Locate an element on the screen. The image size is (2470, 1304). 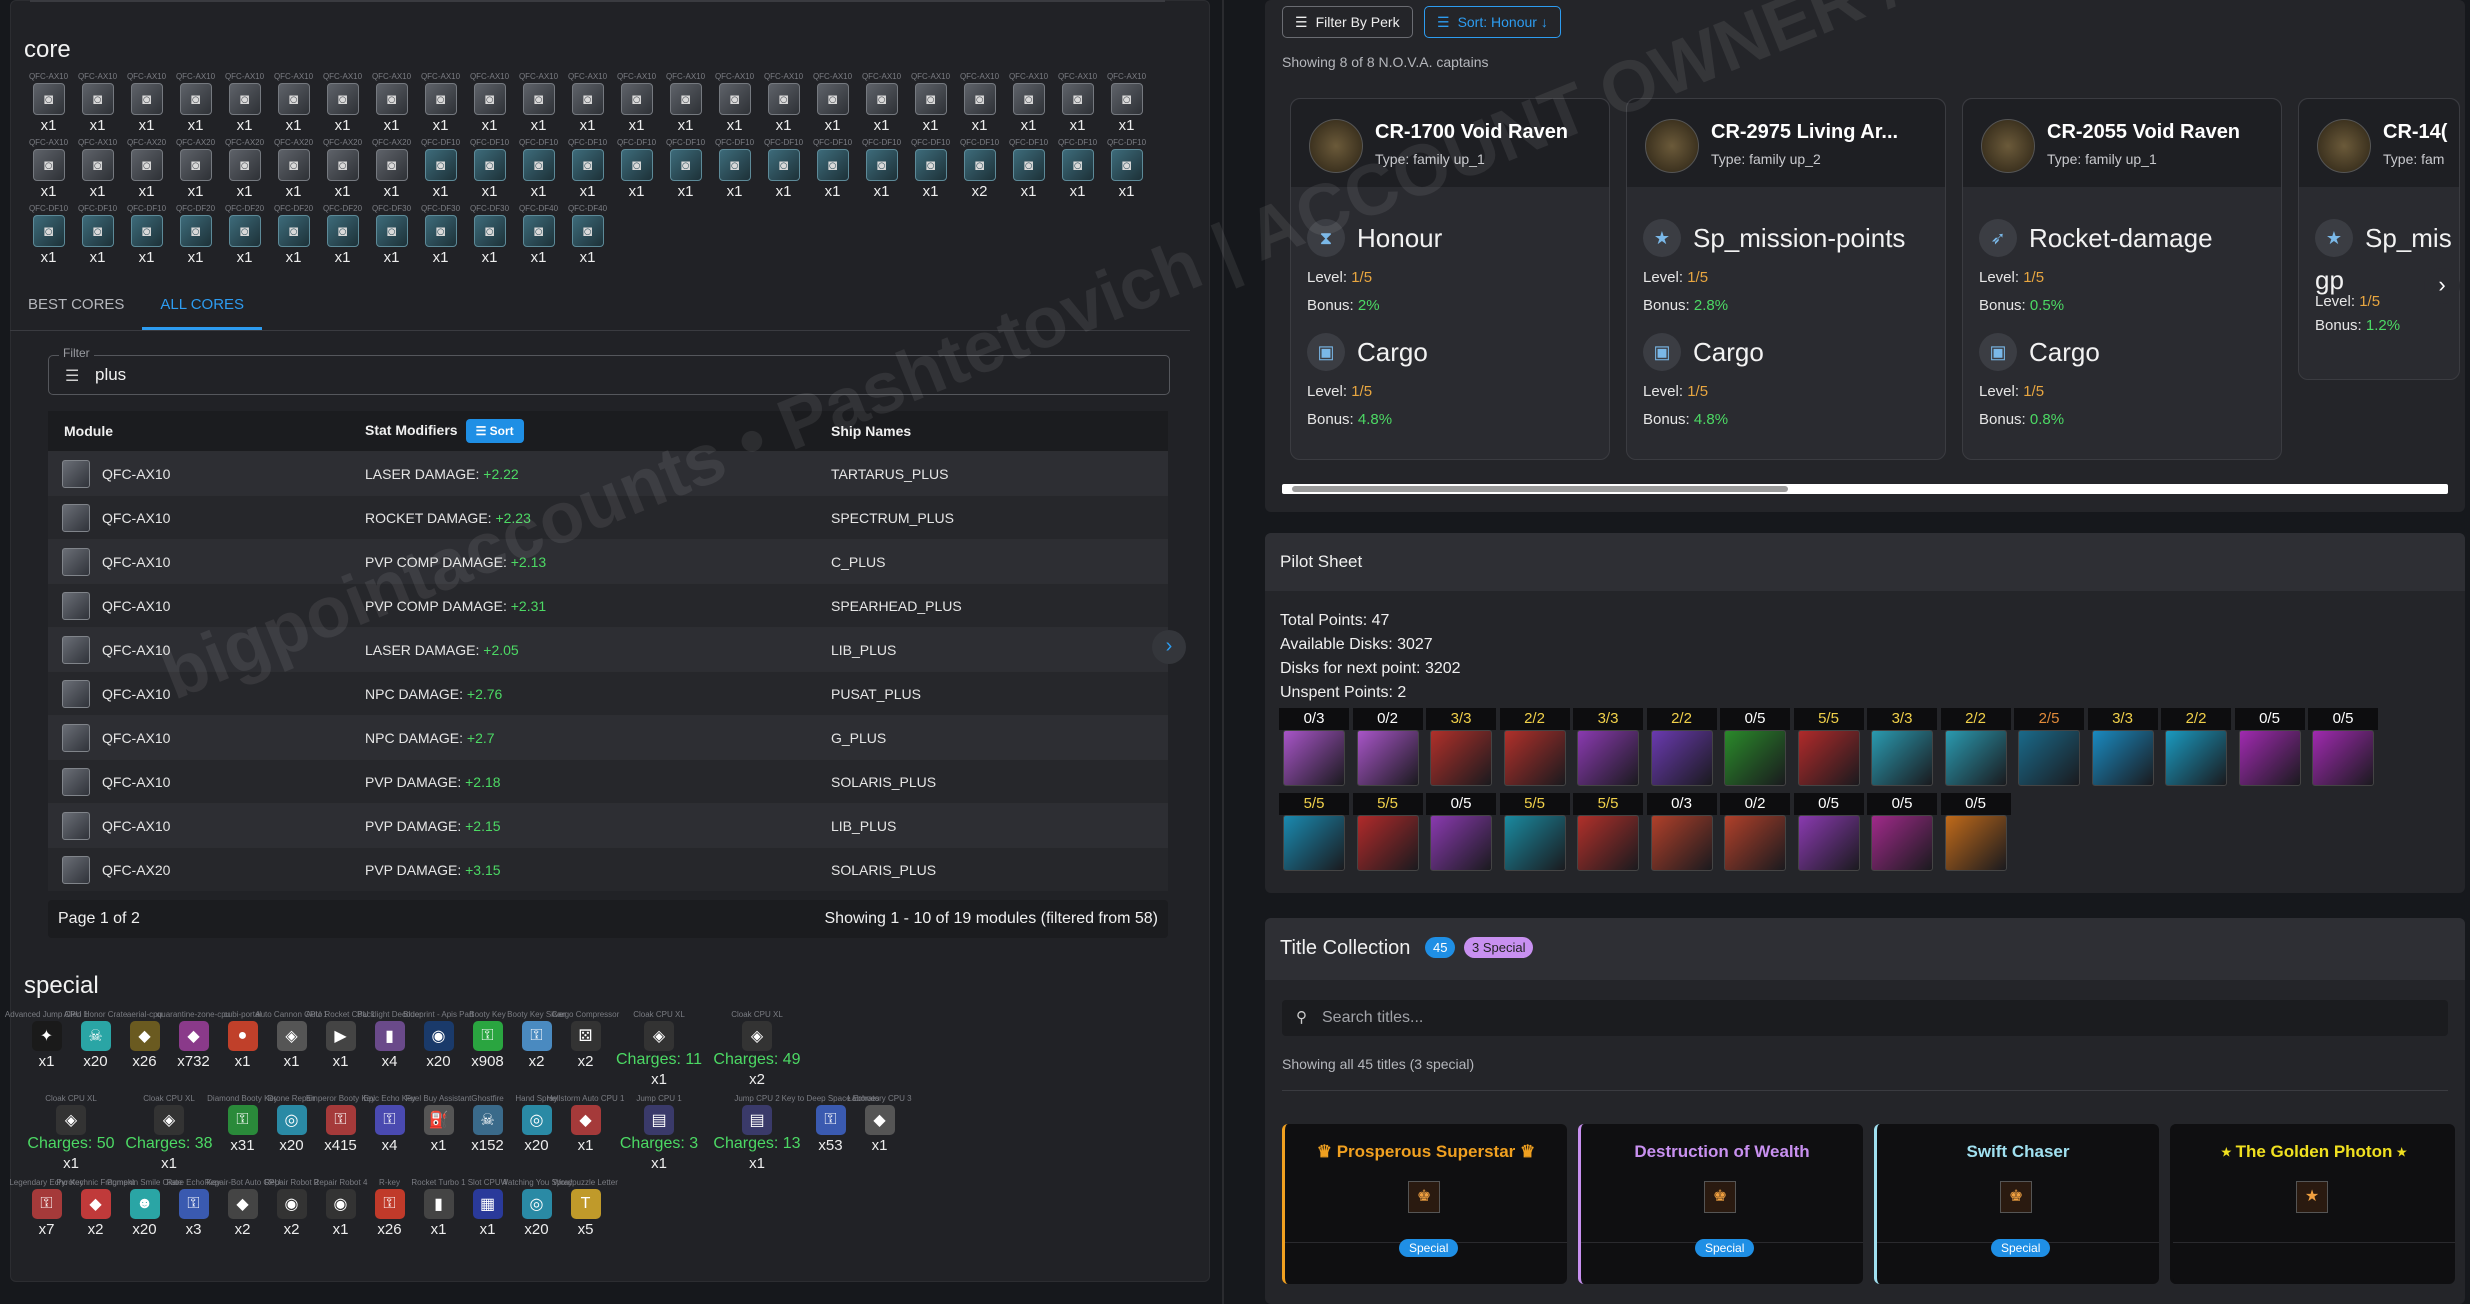
special-item: Booty Key Silver ⚿ x2 is located at coordinates (536, 1049).